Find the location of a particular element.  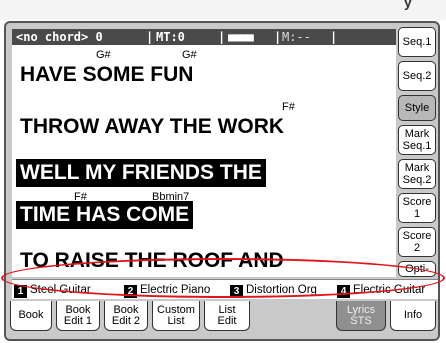

tab-info: Info is located at coordinates (413, 316).